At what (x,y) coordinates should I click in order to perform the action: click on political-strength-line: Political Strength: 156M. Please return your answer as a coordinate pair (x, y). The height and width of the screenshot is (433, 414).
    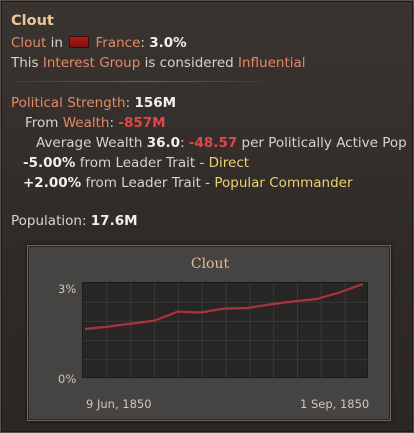
    Looking at the image, I should click on (94, 103).